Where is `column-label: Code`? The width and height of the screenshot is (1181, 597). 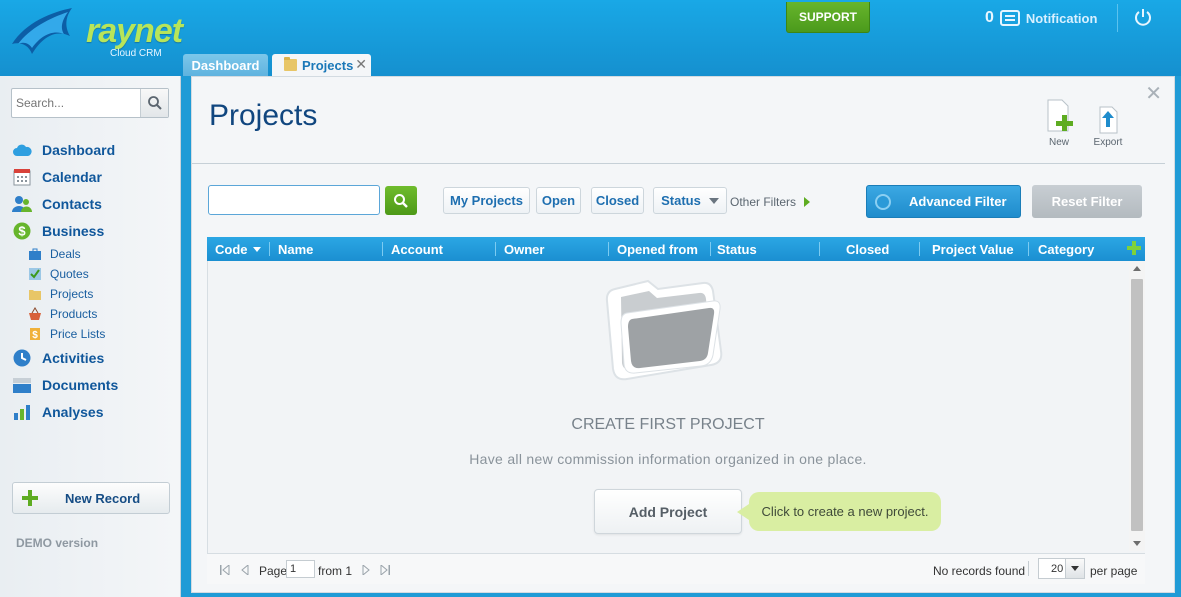 column-label: Code is located at coordinates (231, 249).